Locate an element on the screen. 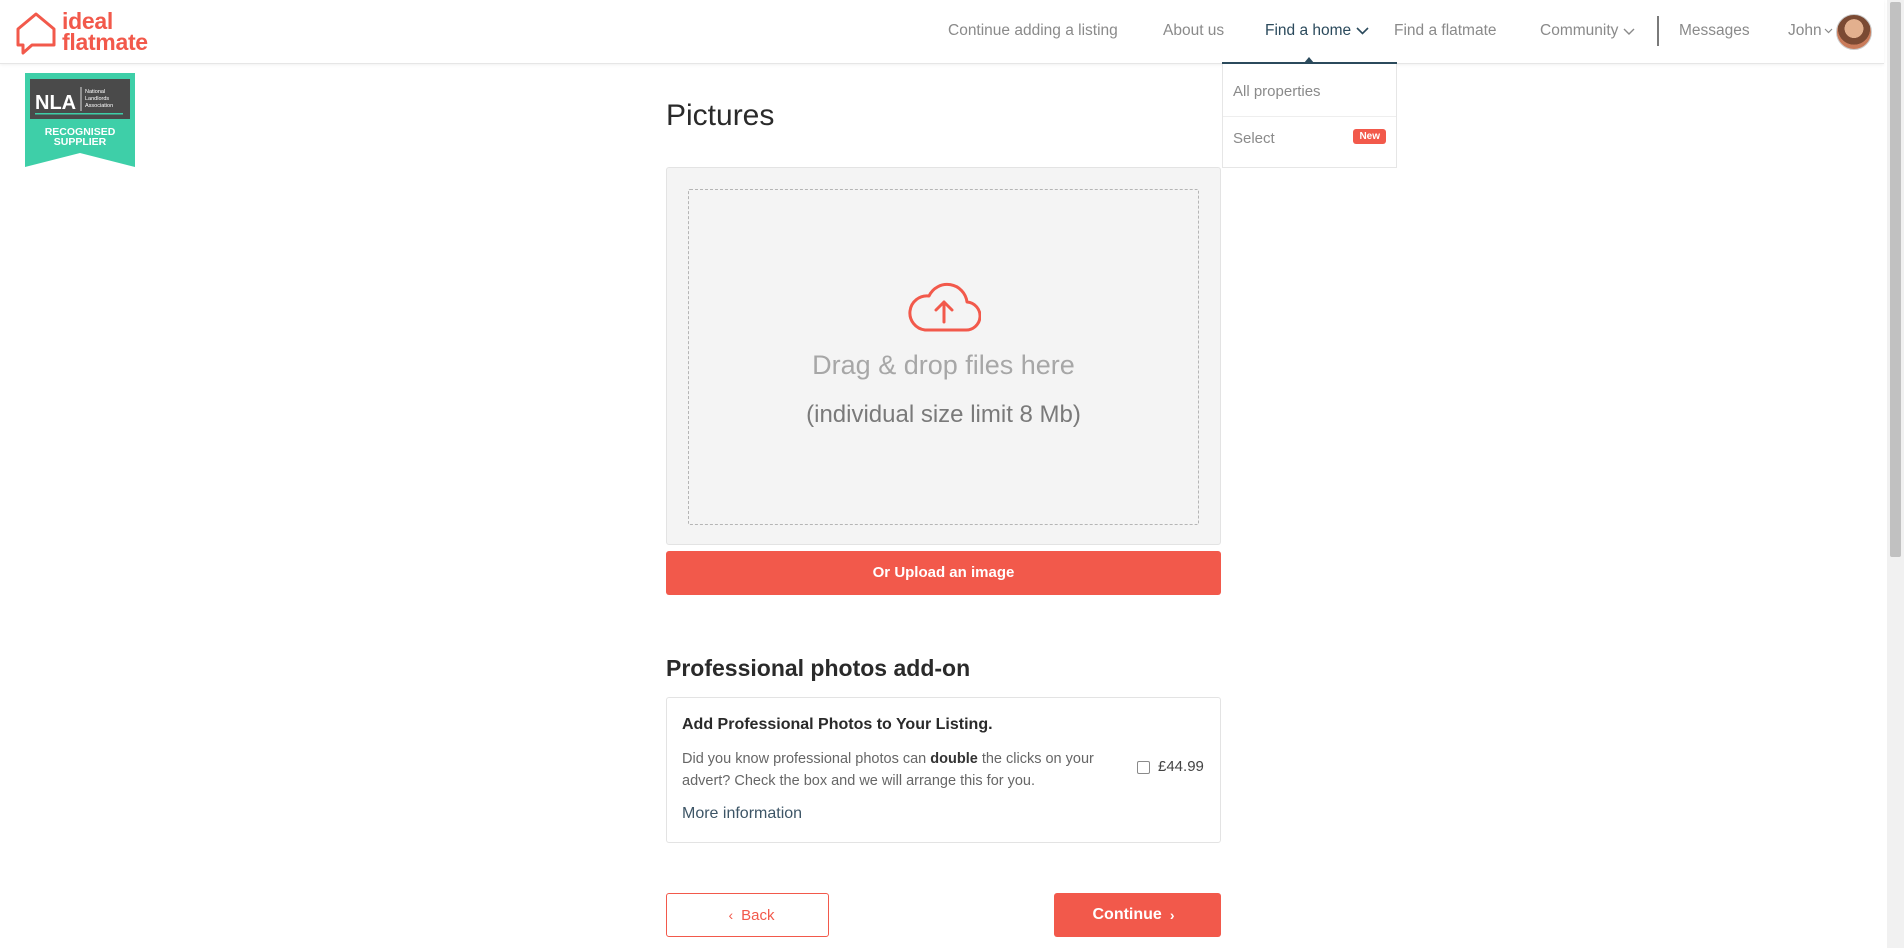 This screenshot has width=1904, height=948. cloud-upload-icon is located at coordinates (944, 307).